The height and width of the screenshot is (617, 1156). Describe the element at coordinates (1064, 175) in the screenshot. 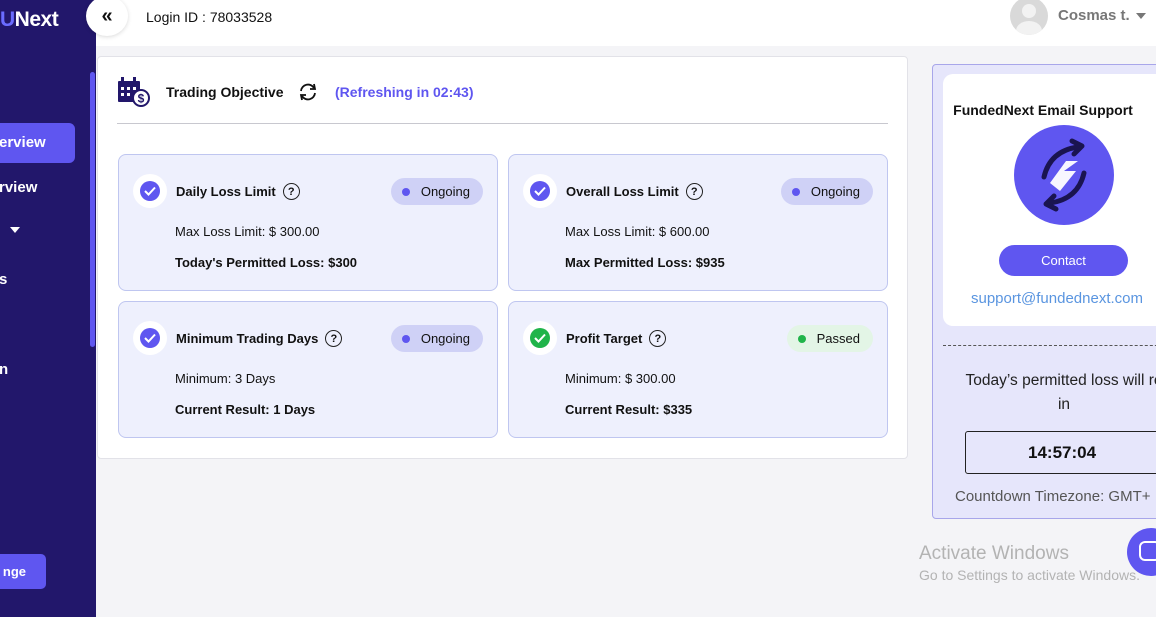

I see `fundednext-logo-icon` at that location.